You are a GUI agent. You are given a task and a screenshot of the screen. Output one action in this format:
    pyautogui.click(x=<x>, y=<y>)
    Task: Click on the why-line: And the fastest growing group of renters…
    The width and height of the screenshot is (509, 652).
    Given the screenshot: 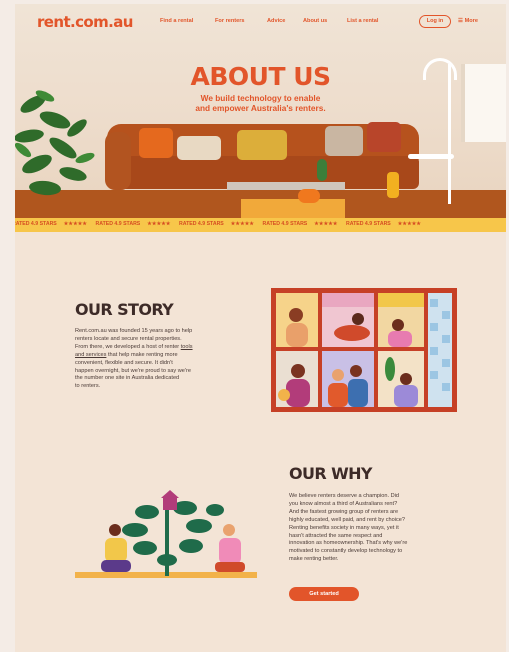 What is the action you would take?
    pyautogui.click(x=344, y=511)
    